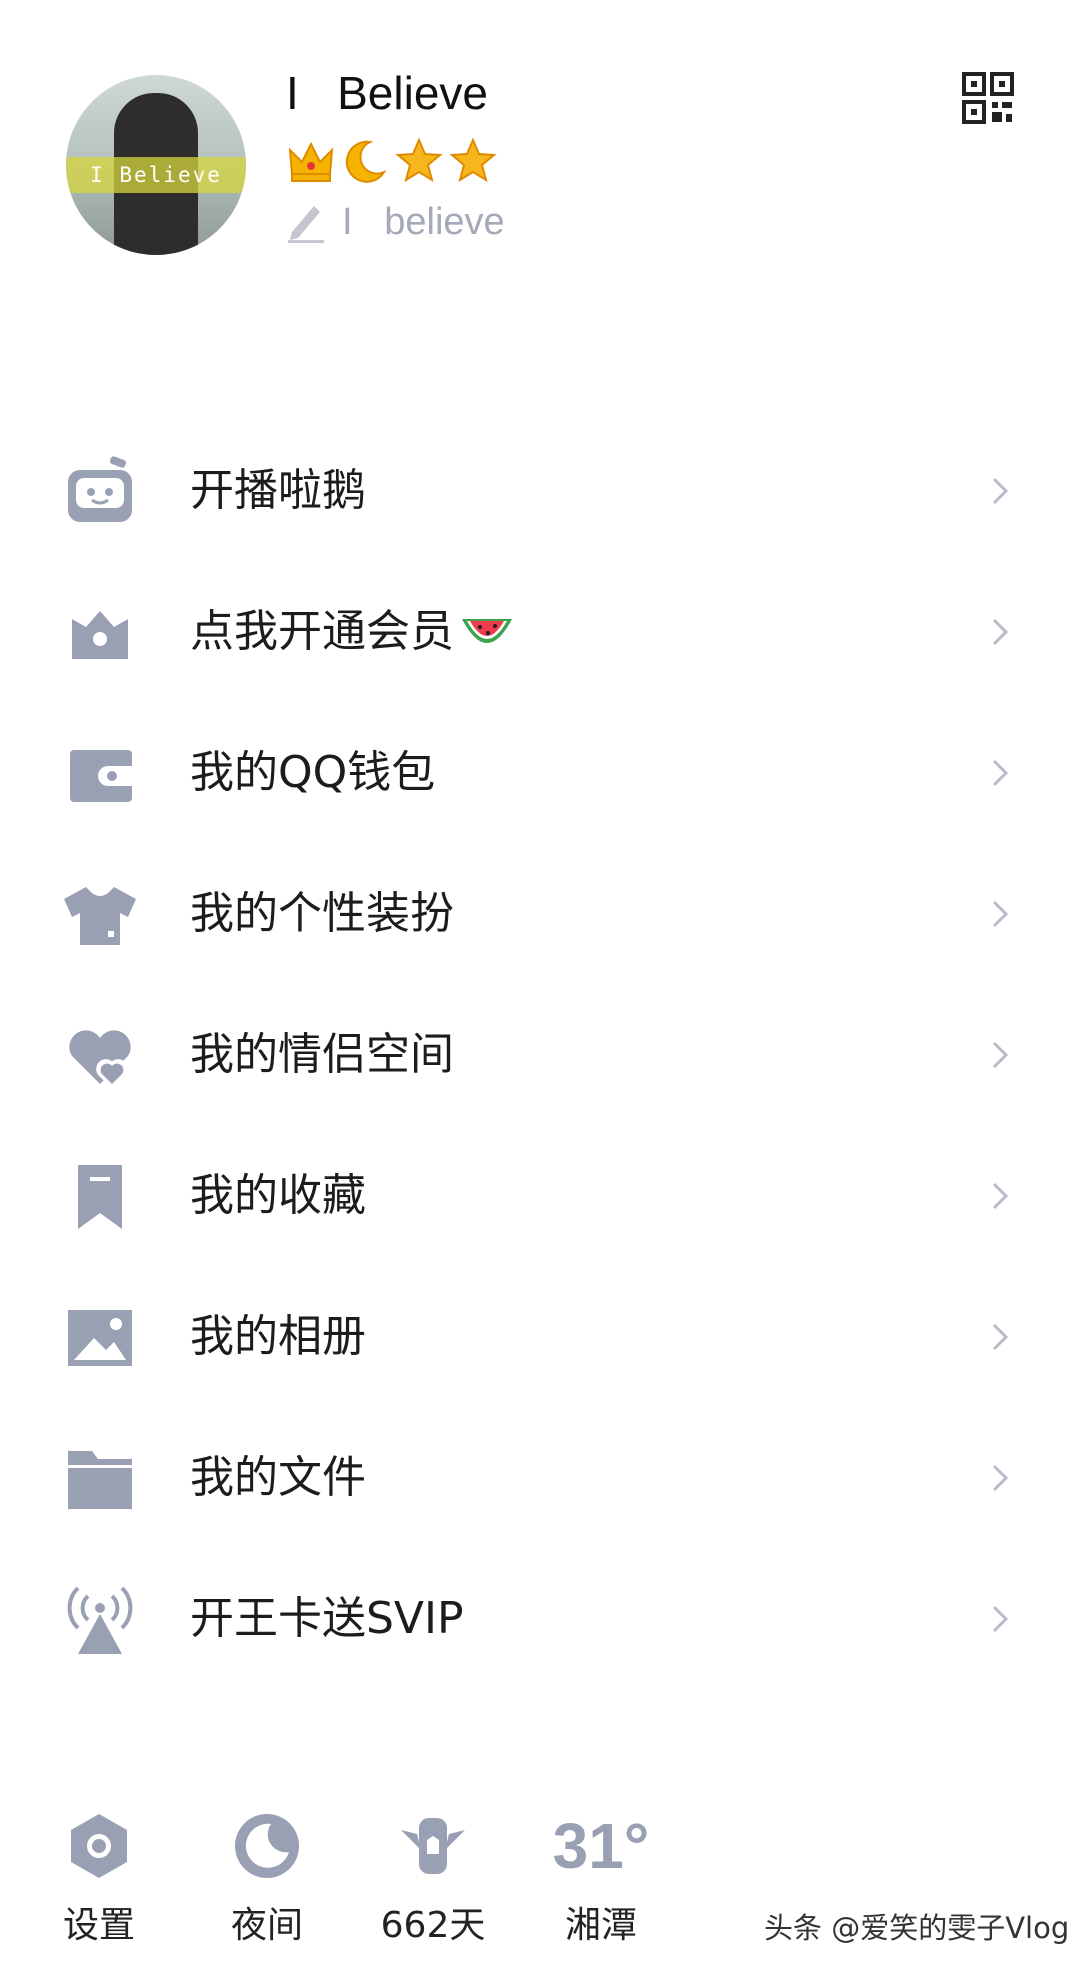 This screenshot has width=1079, height=1973. I want to click on profile-name: I Believe, so click(387, 93).